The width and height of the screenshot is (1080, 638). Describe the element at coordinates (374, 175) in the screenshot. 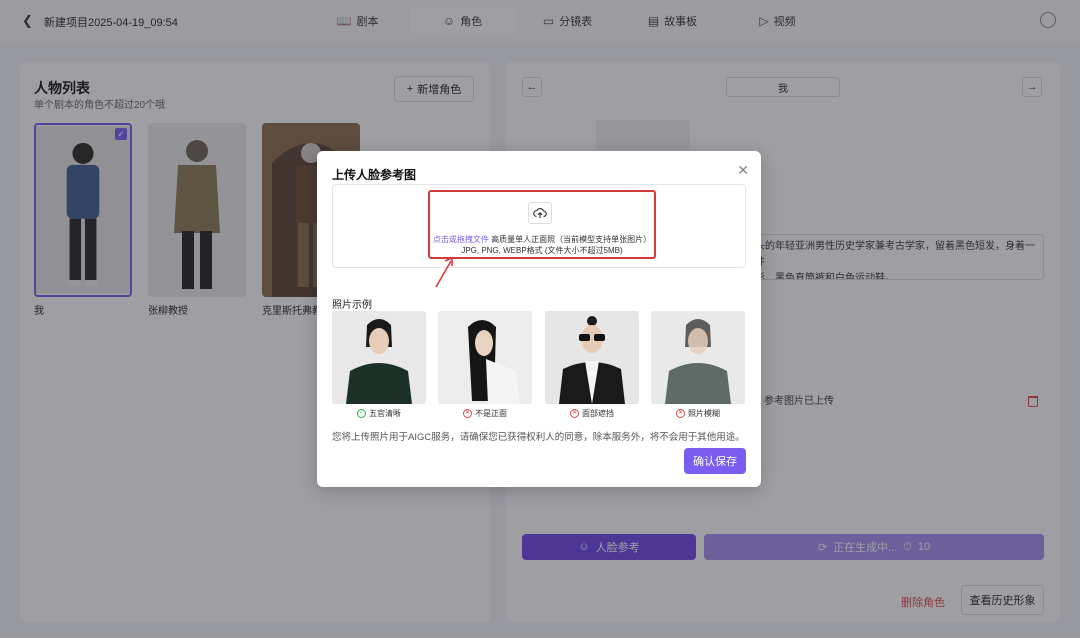

I see `modal-title: 上传人脸参考图` at that location.